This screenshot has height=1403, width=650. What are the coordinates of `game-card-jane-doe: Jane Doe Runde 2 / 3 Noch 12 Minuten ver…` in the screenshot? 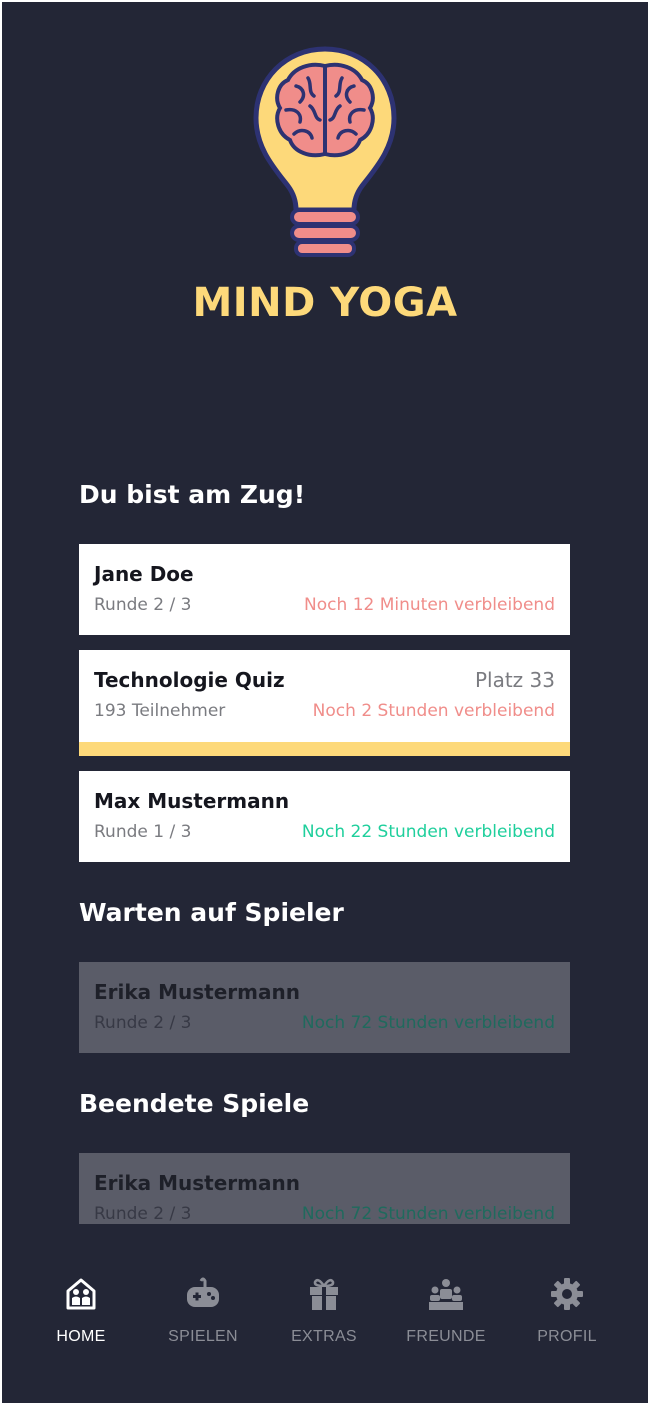 It's located at (324, 589).